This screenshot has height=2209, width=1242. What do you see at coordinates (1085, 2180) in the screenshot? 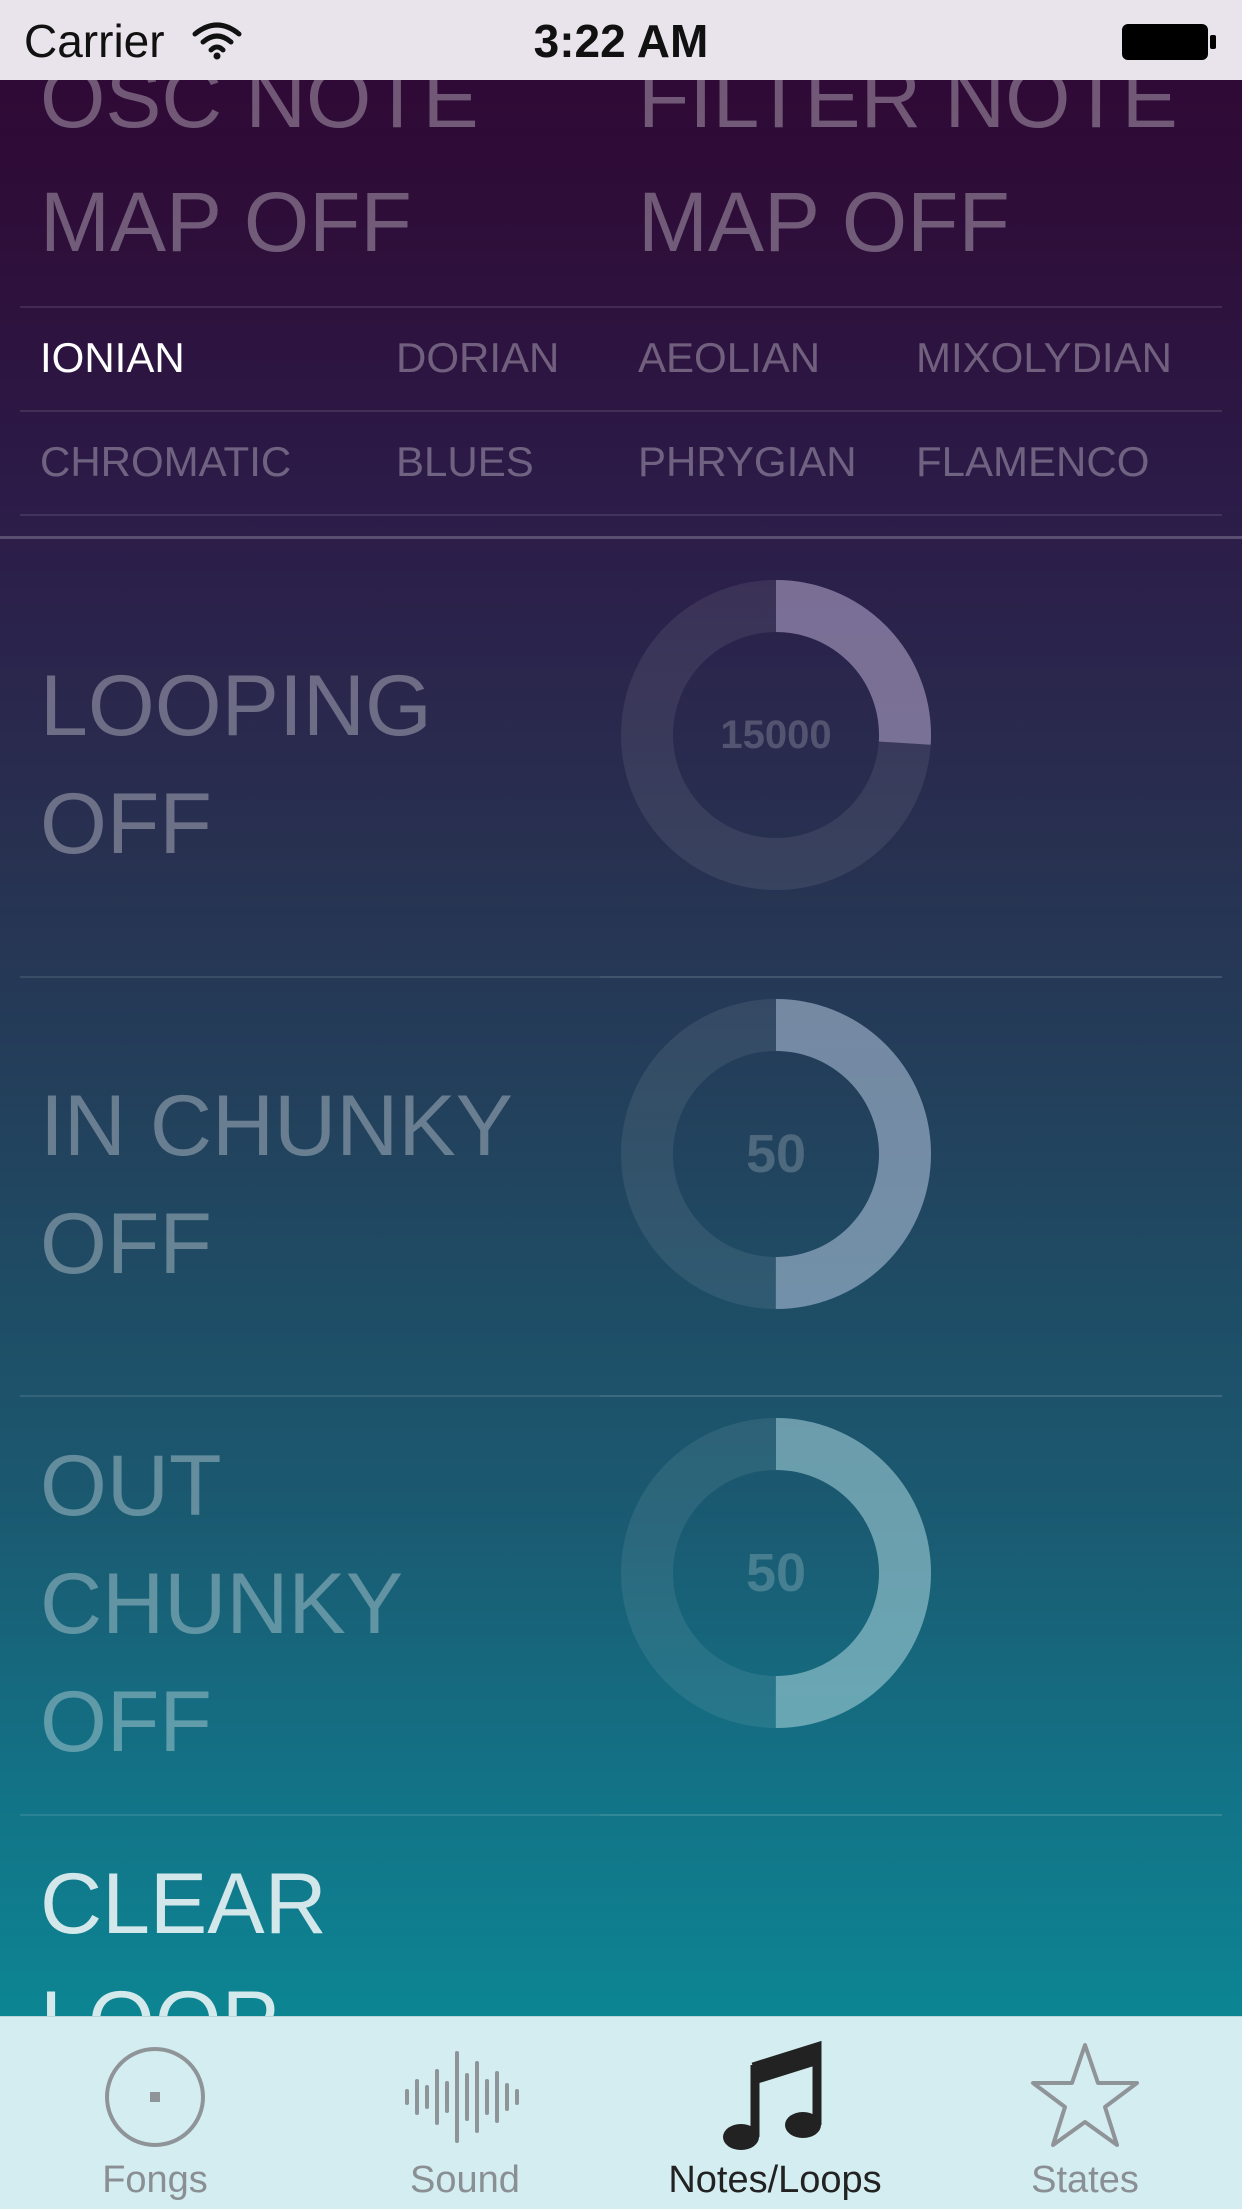
I see `tab-label: States` at bounding box center [1085, 2180].